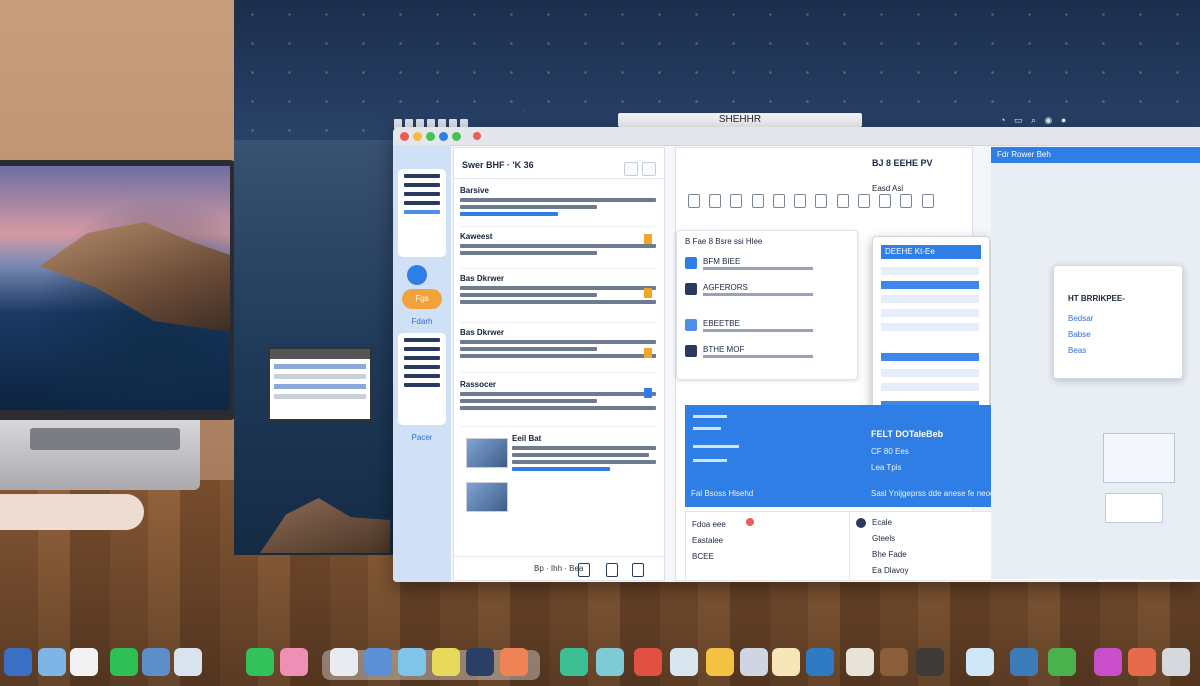 This screenshot has height=686, width=1200. Describe the element at coordinates (188, 662) in the screenshot. I see `safari-icon` at that location.